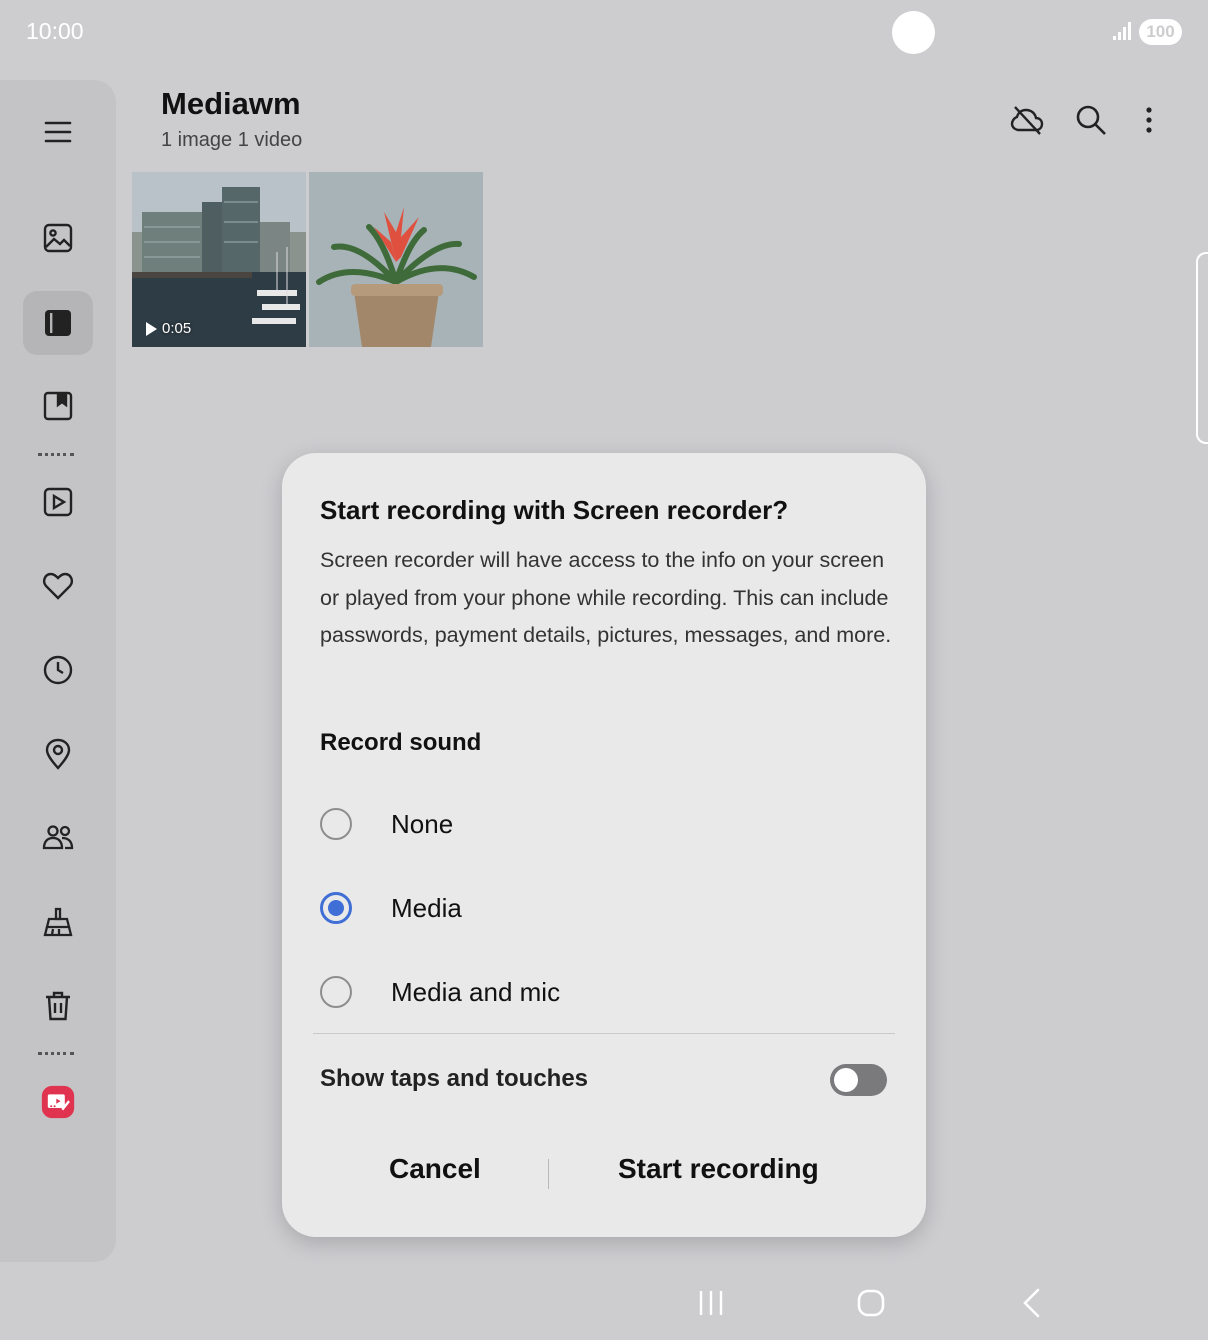 The width and height of the screenshot is (1208, 1340). I want to click on search-icon, so click(1091, 120).